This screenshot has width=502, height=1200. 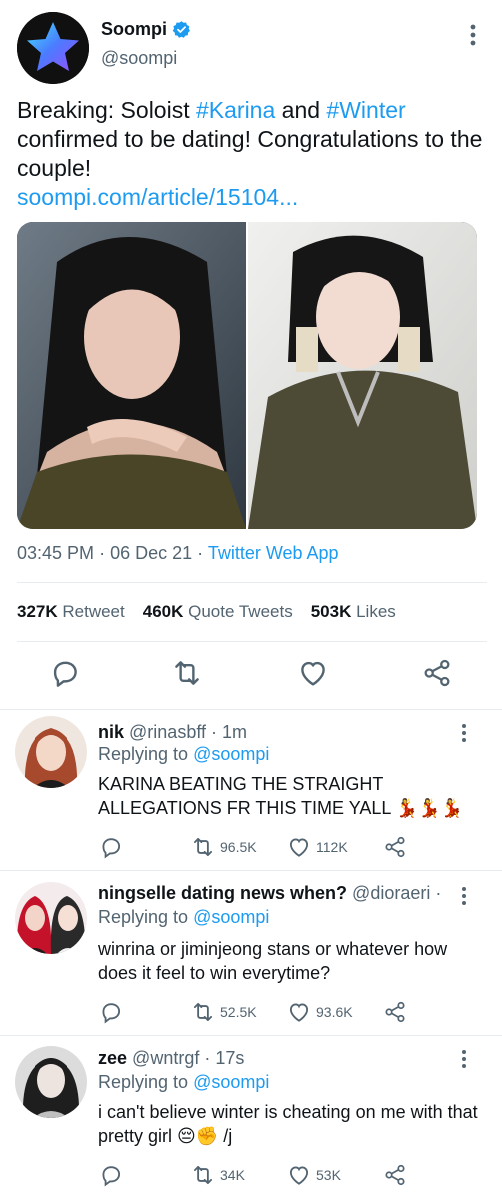 I want to click on reply-author-handle: @dioraeri, so click(x=391, y=893).